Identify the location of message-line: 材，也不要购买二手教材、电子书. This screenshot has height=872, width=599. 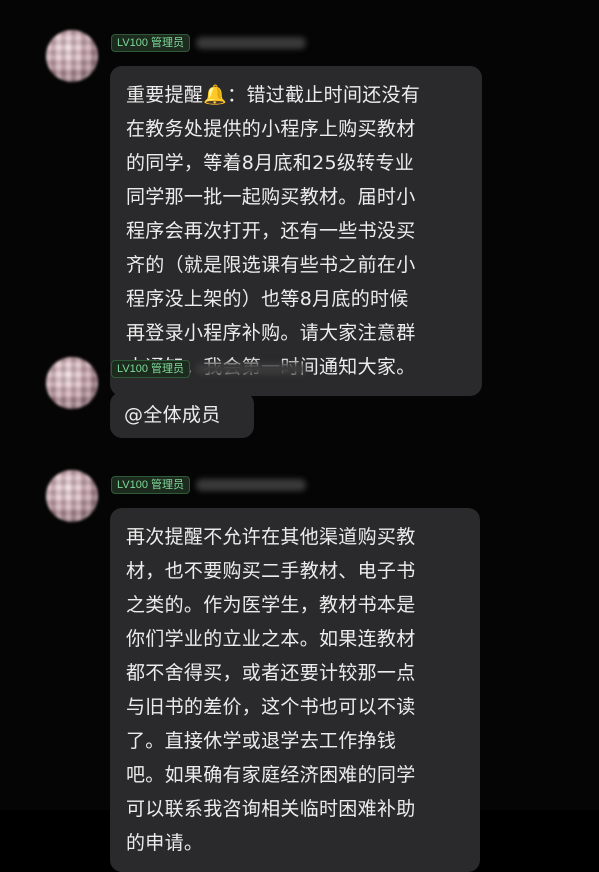
(271, 571).